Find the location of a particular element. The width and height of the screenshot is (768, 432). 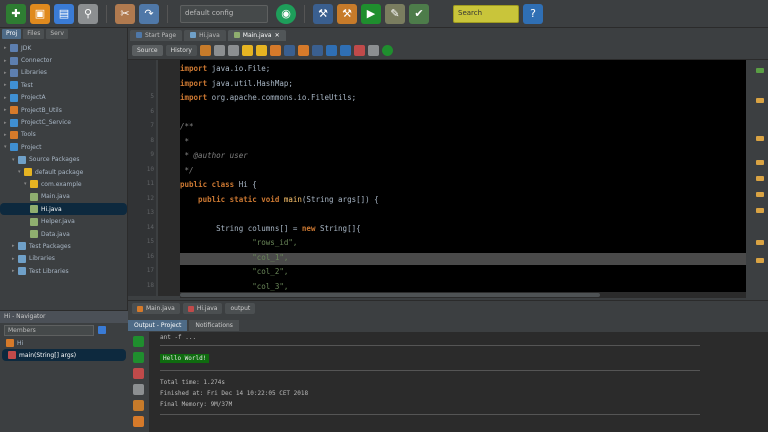

tab-services: Serv is located at coordinates (57, 34).